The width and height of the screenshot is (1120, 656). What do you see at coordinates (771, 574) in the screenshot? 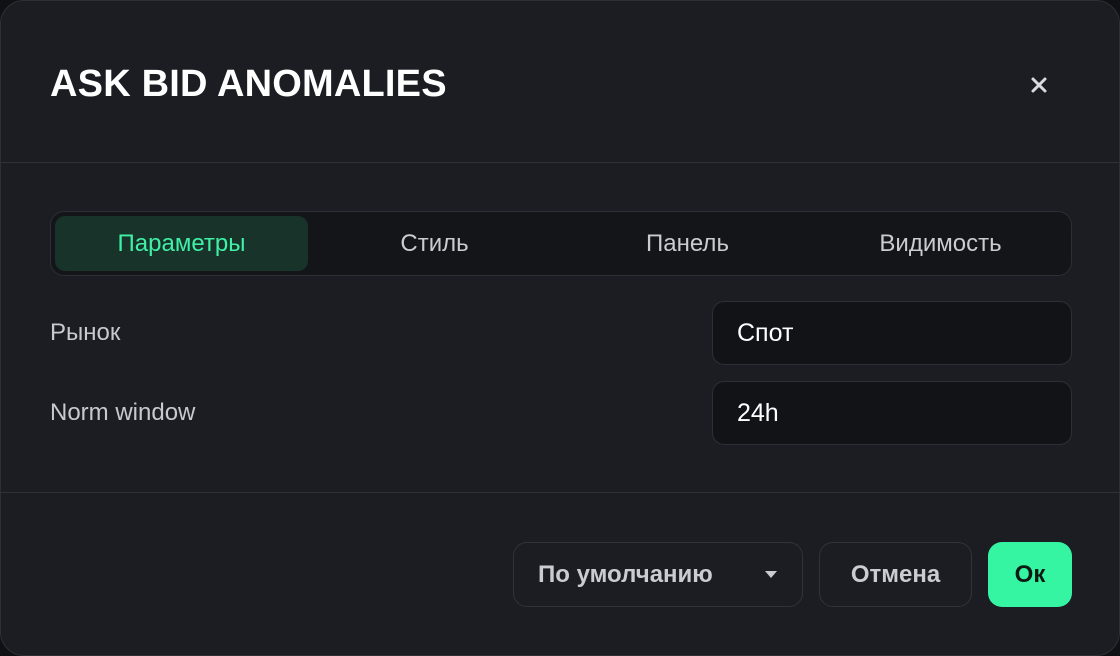
I see `caret-down-icon` at bounding box center [771, 574].